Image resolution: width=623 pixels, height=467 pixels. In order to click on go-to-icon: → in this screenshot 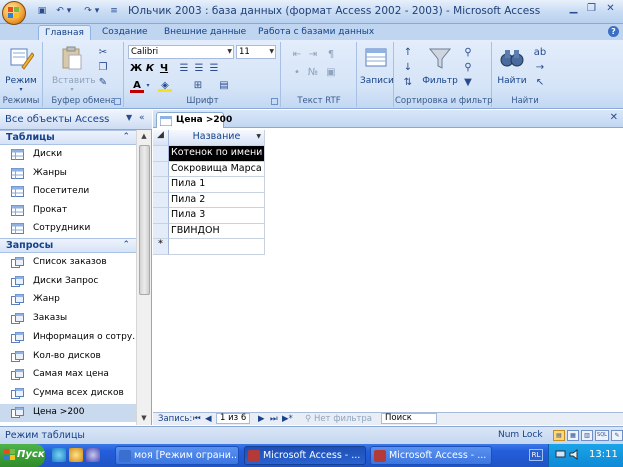, I will do `click(540, 67)`.